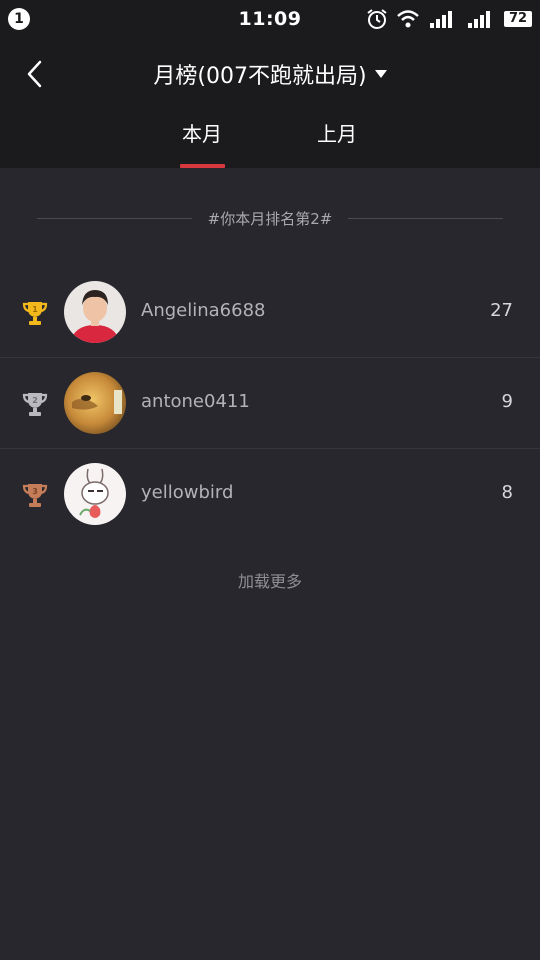 The image size is (540, 960). I want to click on triangle-down-icon, so click(380, 74).